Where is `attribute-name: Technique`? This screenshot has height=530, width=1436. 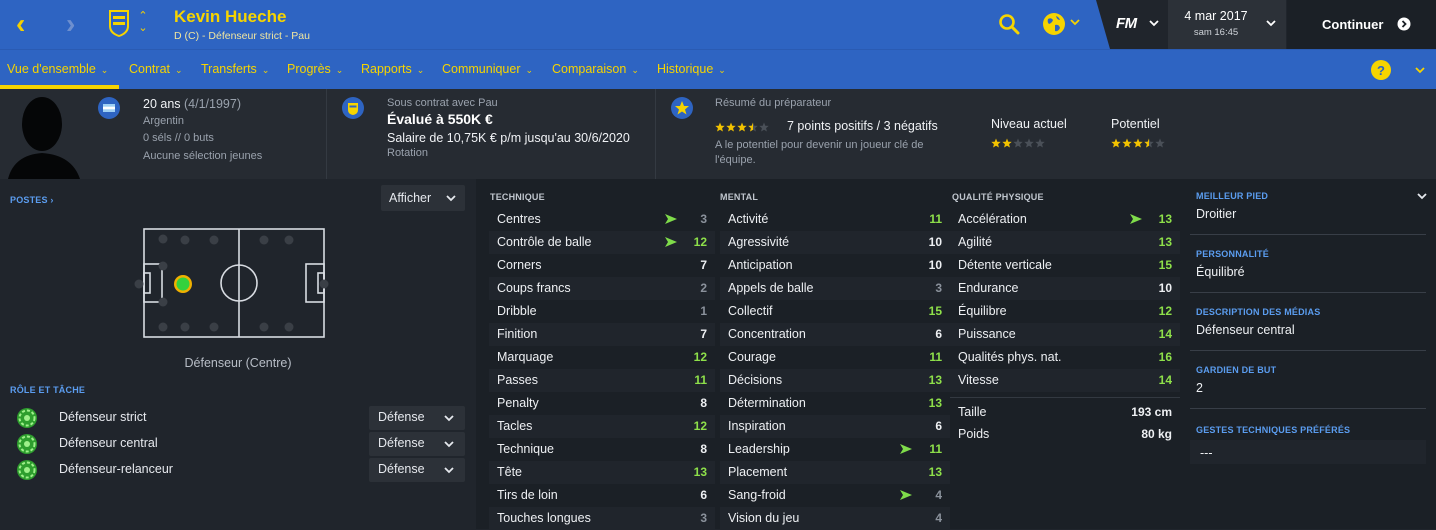 attribute-name: Technique is located at coordinates (525, 449).